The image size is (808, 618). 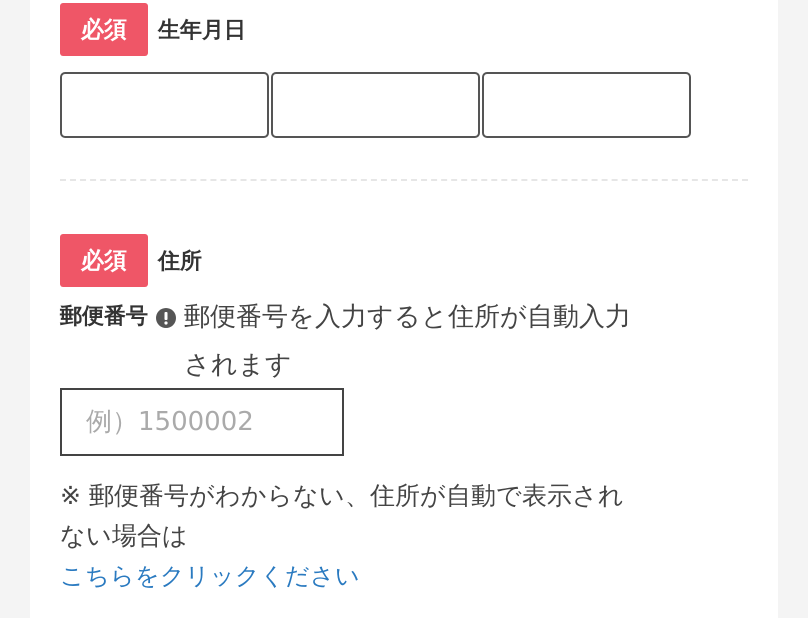 What do you see at coordinates (202, 422) in the screenshot?
I see `postal-code-field: 例）1500002` at bounding box center [202, 422].